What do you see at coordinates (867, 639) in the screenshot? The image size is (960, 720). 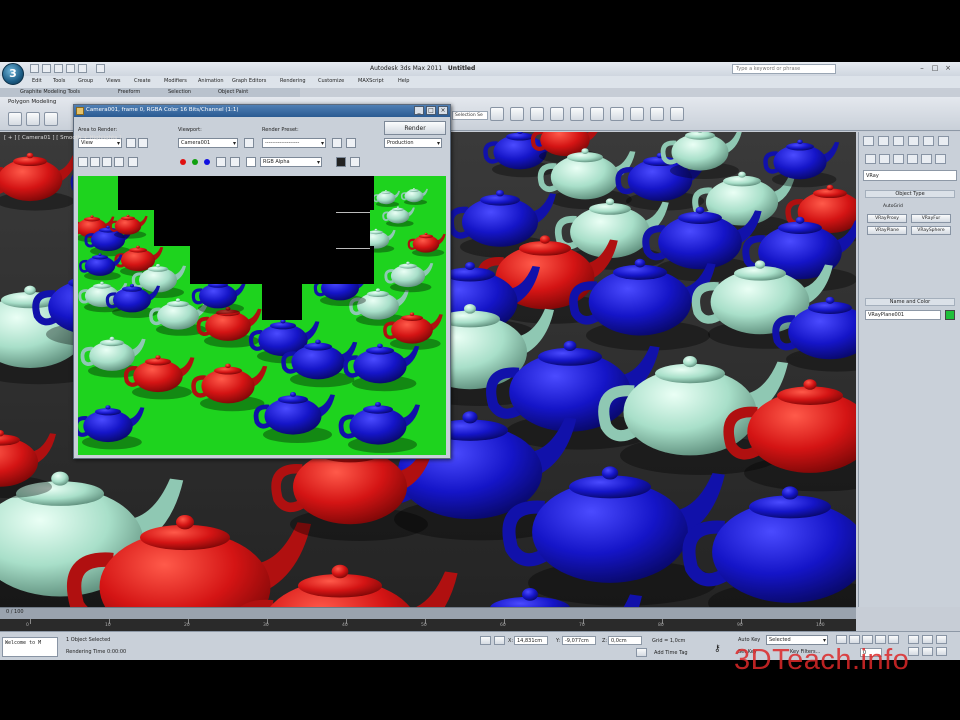 I see `play-icon` at bounding box center [867, 639].